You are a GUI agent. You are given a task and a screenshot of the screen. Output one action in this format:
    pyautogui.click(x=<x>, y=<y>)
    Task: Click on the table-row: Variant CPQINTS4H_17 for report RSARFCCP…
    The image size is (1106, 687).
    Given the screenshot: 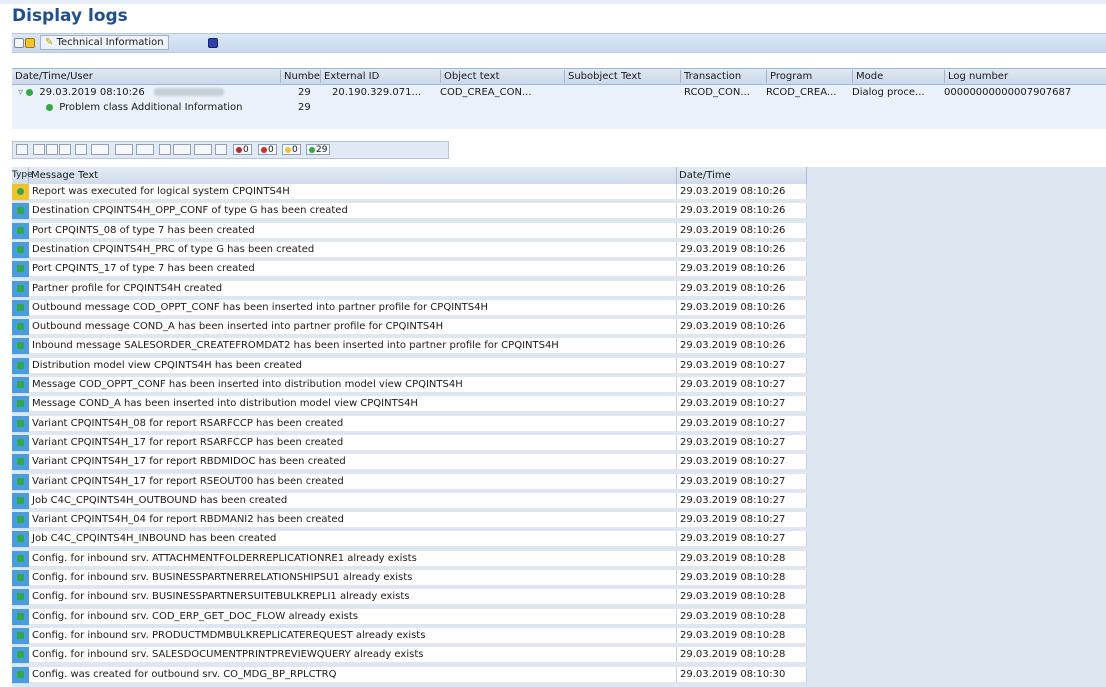 What is the action you would take?
    pyautogui.click(x=409, y=443)
    